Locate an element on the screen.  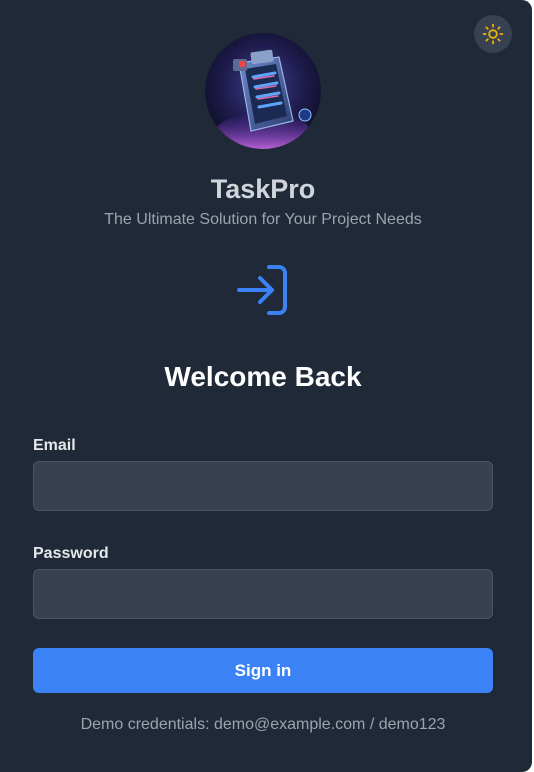
sun-icon is located at coordinates (493, 34).